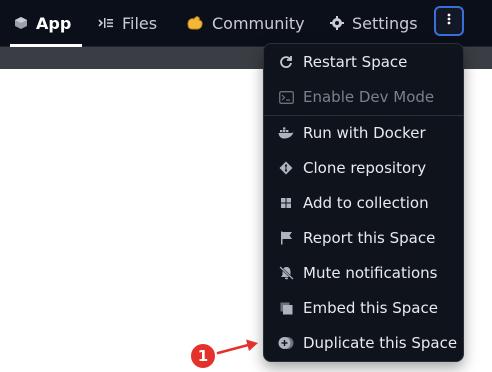  What do you see at coordinates (355, 62) in the screenshot?
I see `menu-item-label: Restart Space` at bounding box center [355, 62].